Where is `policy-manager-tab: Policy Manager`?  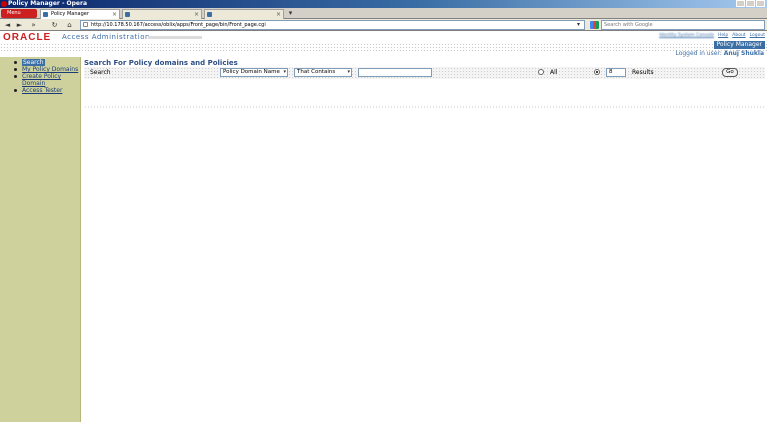 policy-manager-tab: Policy Manager is located at coordinates (739, 45).